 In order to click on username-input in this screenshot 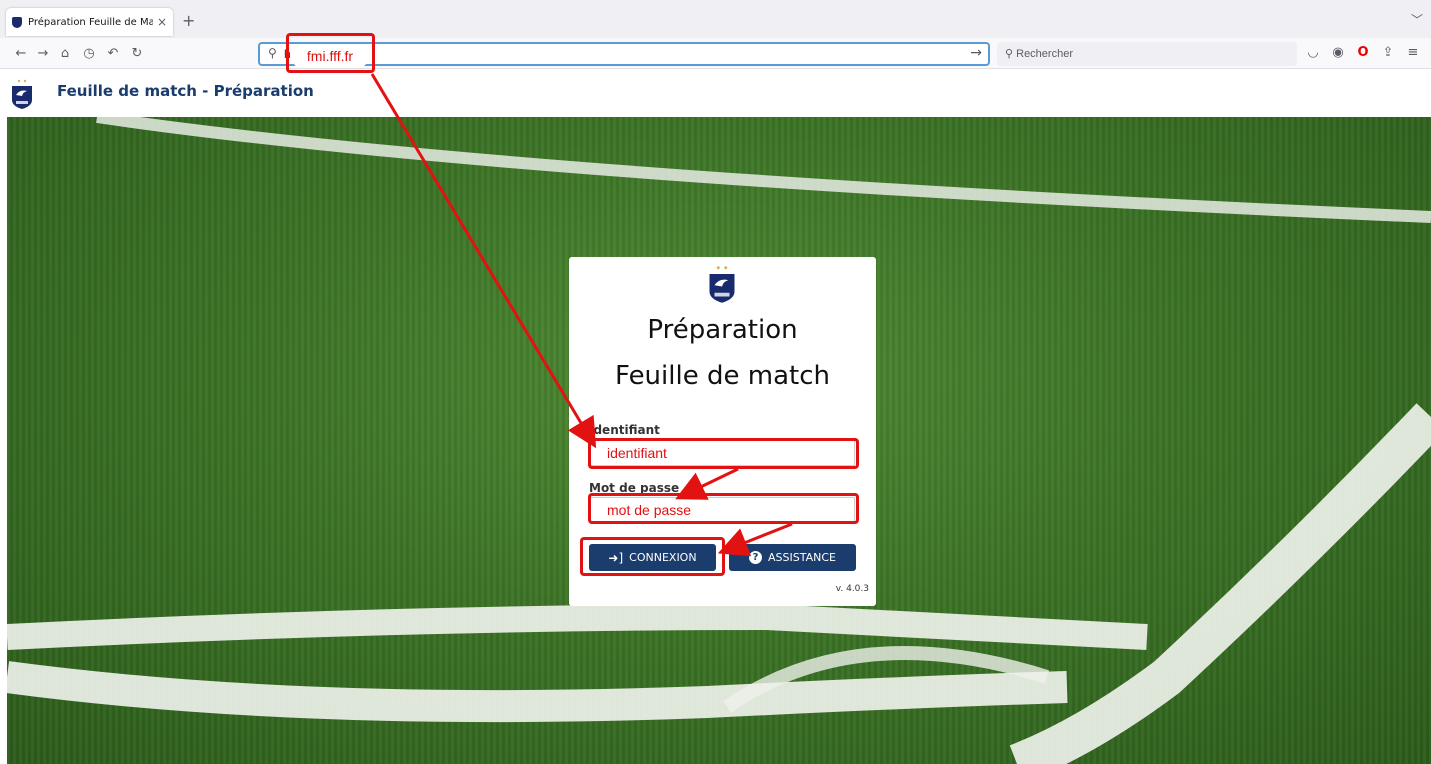, I will do `click(722, 453)`.